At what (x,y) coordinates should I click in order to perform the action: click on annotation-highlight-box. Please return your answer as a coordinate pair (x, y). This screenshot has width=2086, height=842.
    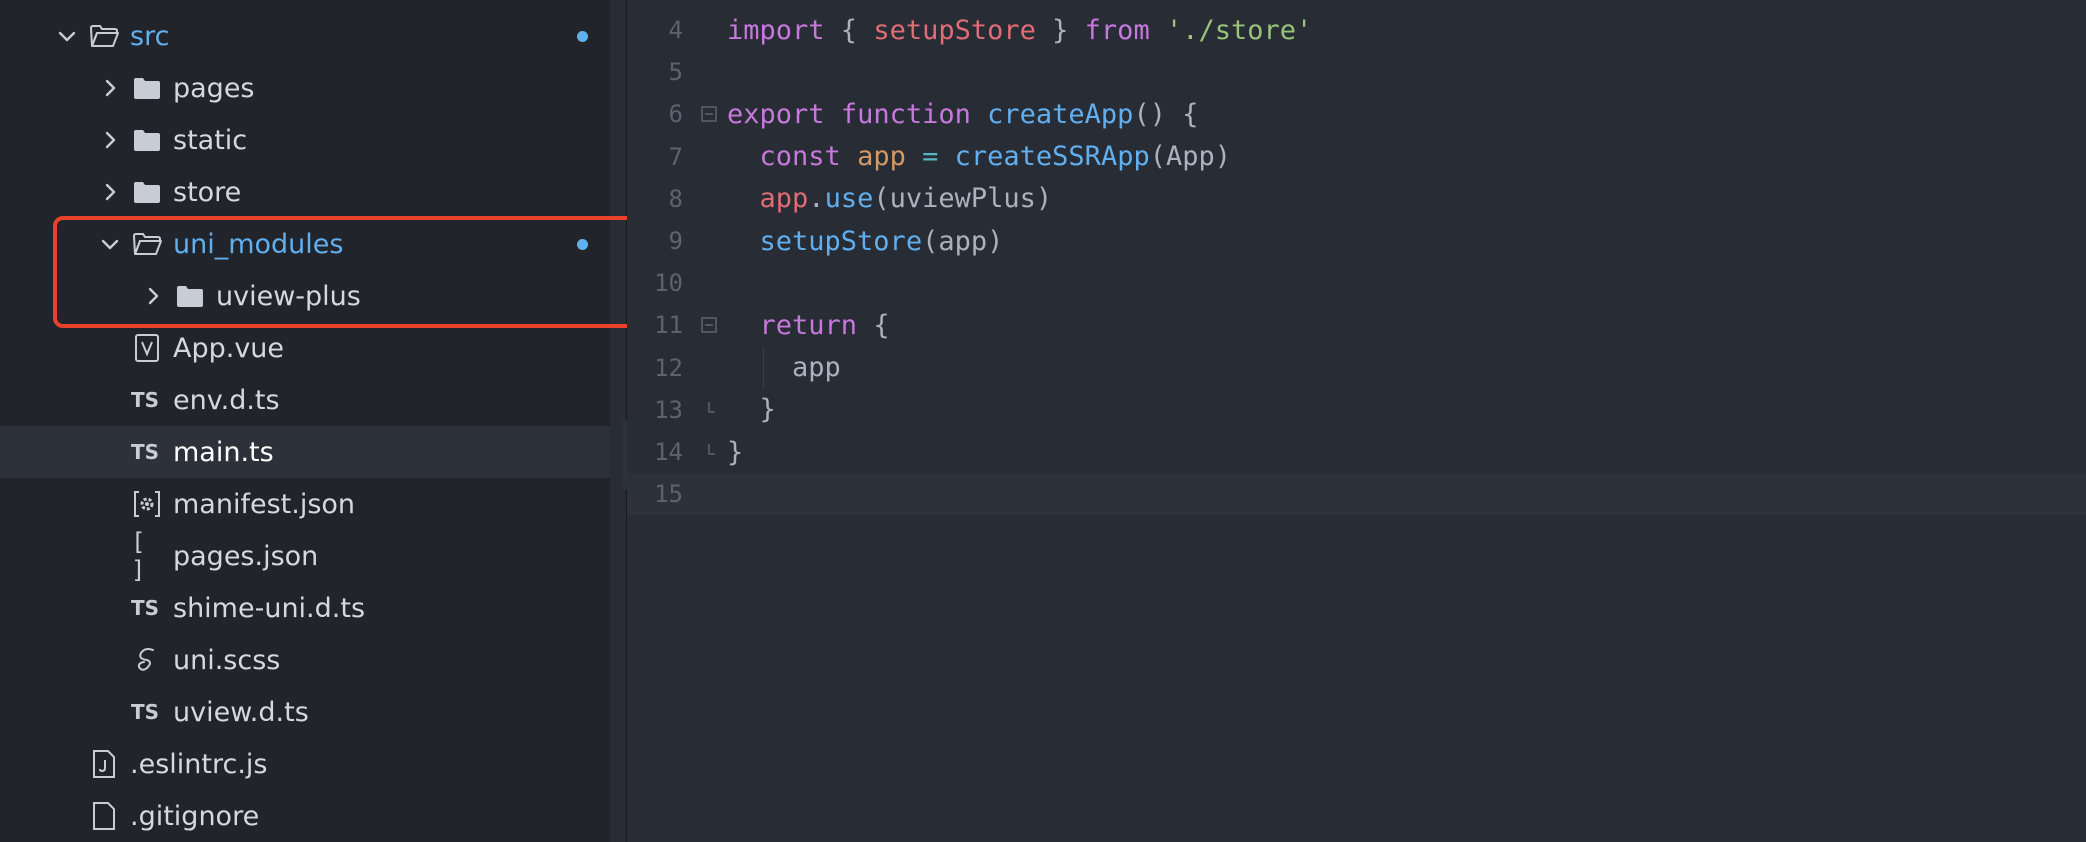
    Looking at the image, I should click on (357, 272).